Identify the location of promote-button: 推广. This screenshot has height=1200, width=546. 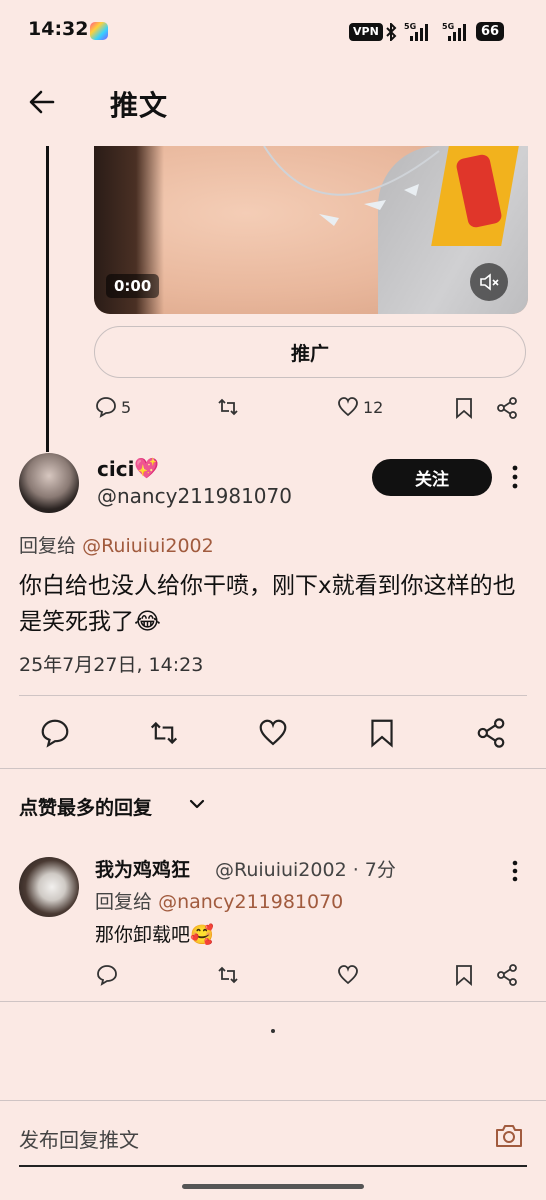
(310, 352).